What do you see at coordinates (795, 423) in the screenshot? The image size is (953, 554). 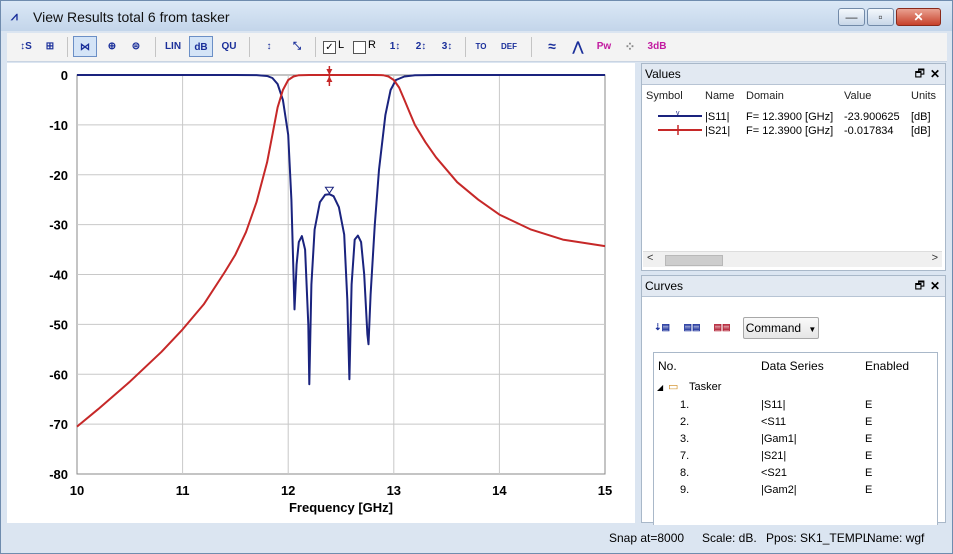 I see `list-item: 2. <S11 E` at bounding box center [795, 423].